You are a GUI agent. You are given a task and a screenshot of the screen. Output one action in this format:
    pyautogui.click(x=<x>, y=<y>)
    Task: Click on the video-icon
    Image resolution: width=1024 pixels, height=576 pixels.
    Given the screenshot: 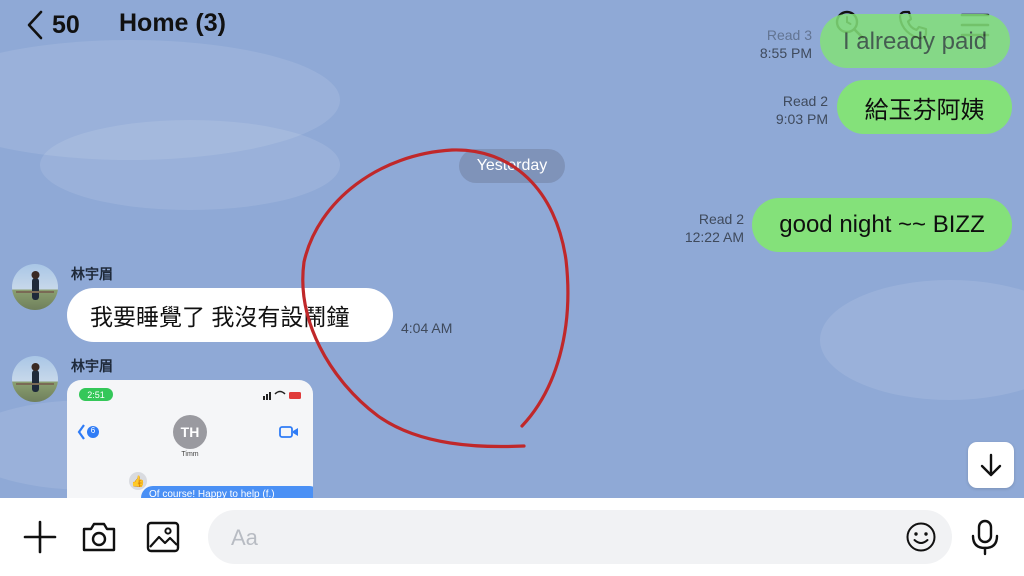 What is the action you would take?
    pyautogui.click(x=288, y=432)
    